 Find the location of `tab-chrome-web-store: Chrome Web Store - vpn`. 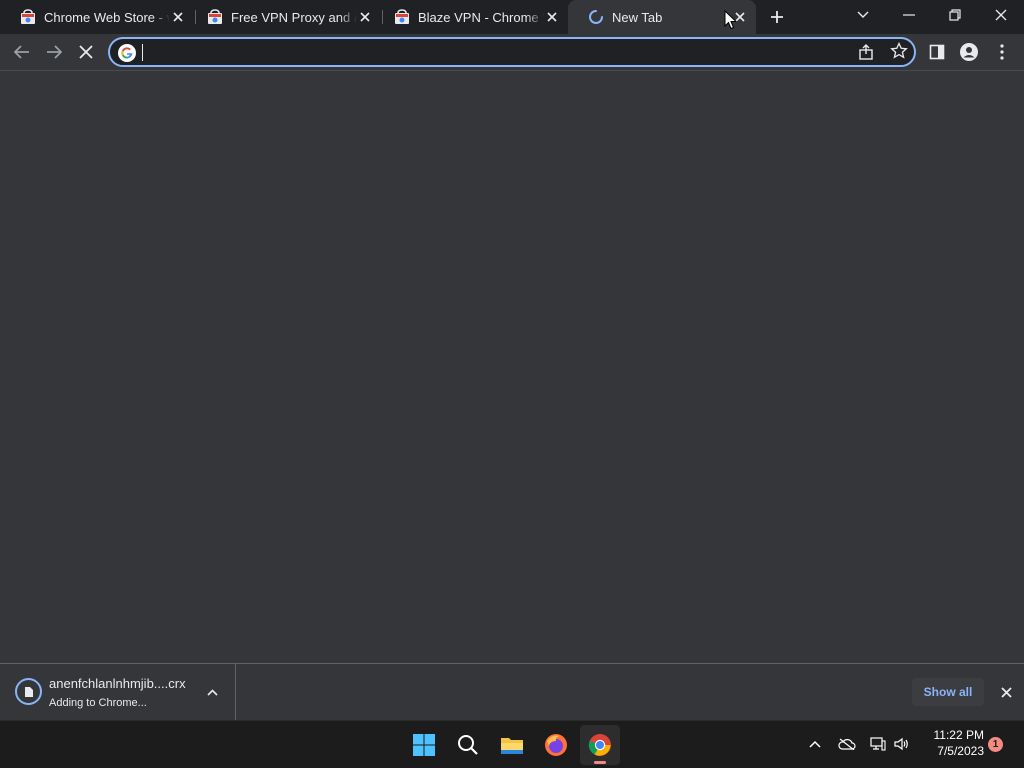

tab-chrome-web-store: Chrome Web Store - vpn is located at coordinates (97, 17).